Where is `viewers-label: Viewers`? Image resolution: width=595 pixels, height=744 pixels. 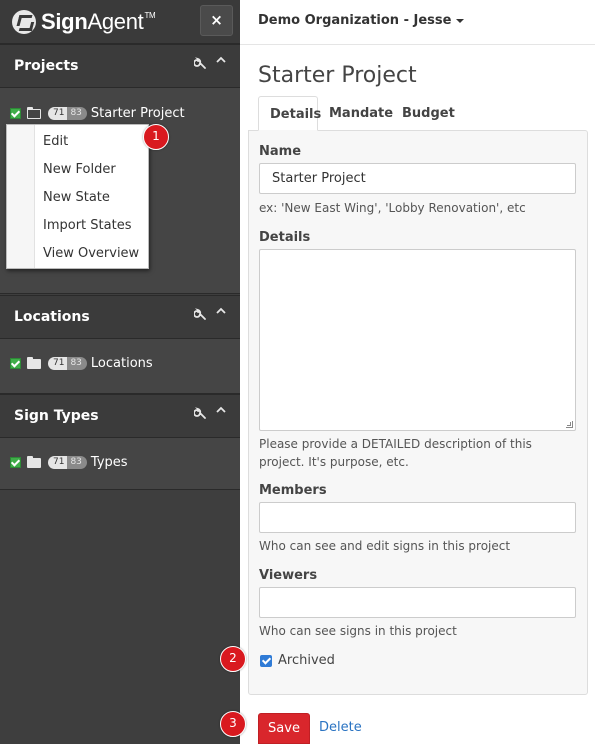
viewers-label: Viewers is located at coordinates (288, 575).